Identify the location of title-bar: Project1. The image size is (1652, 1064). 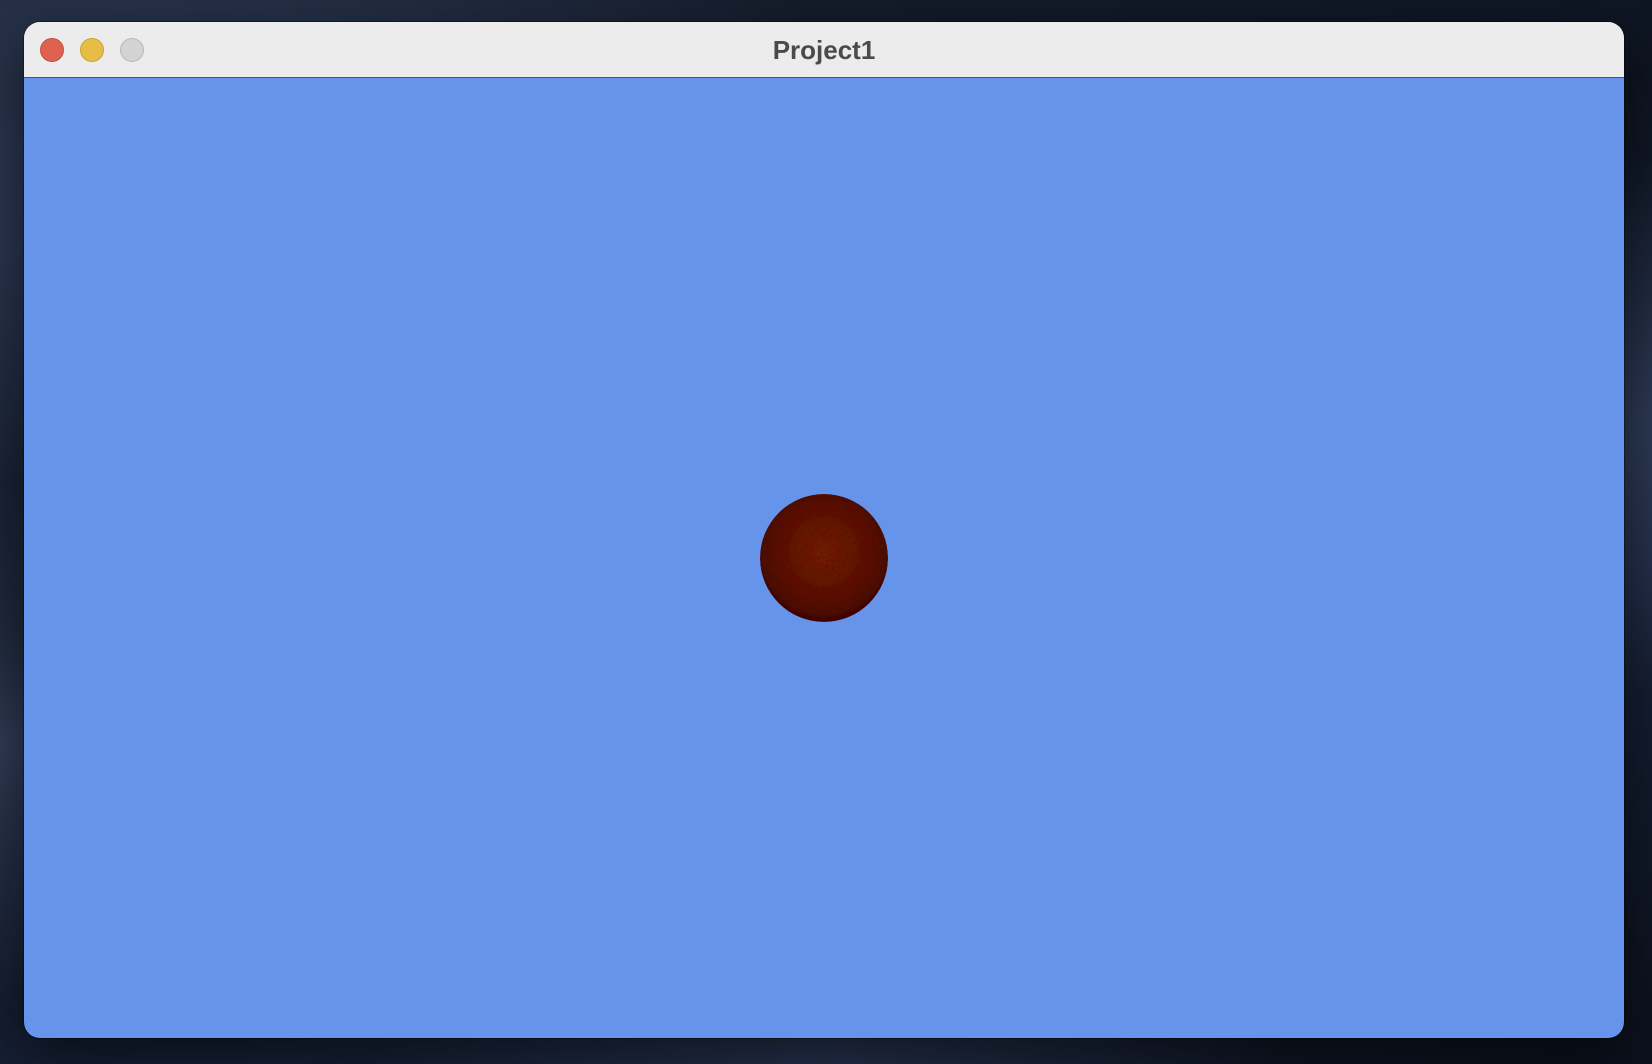
(824, 50).